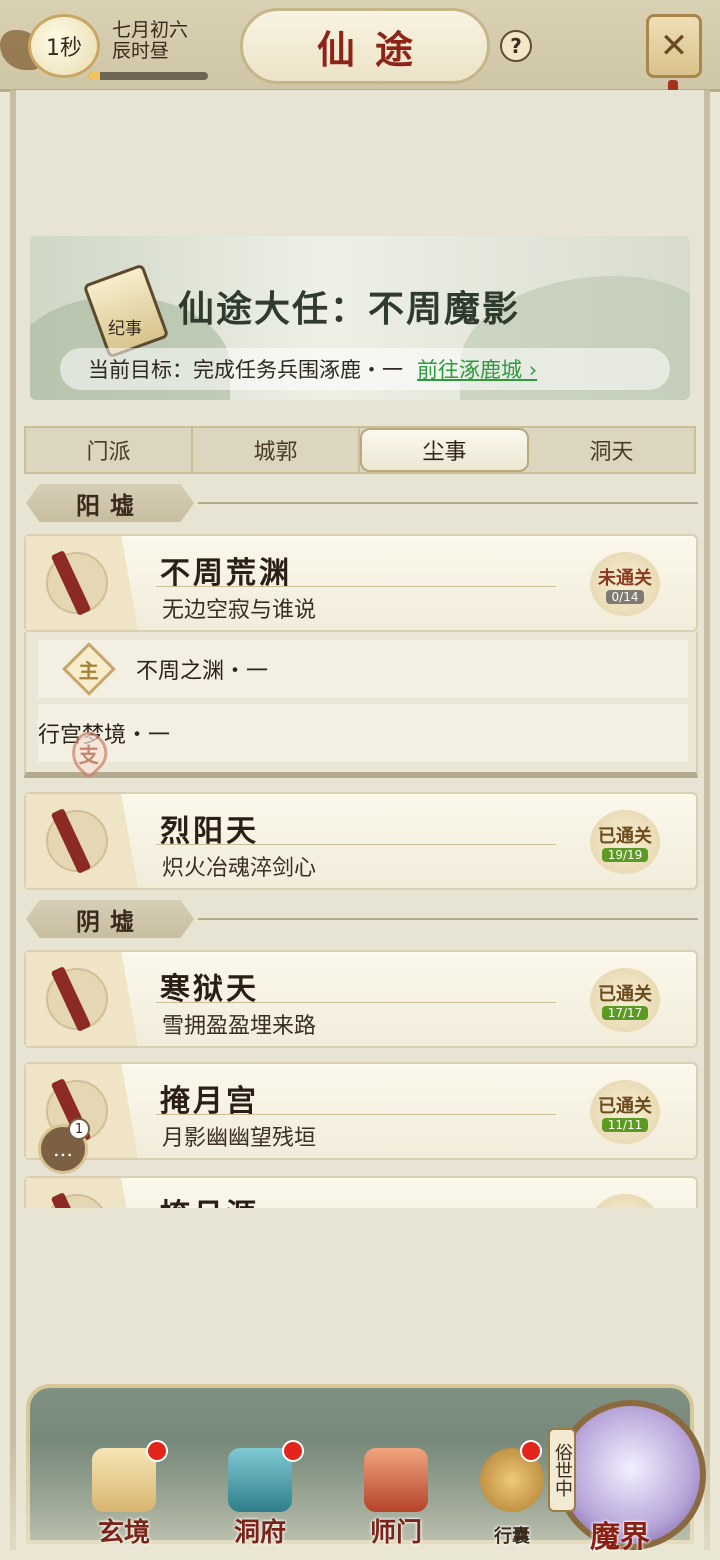  I want to click on quest-card: 掩月涯, so click(361, 1192).